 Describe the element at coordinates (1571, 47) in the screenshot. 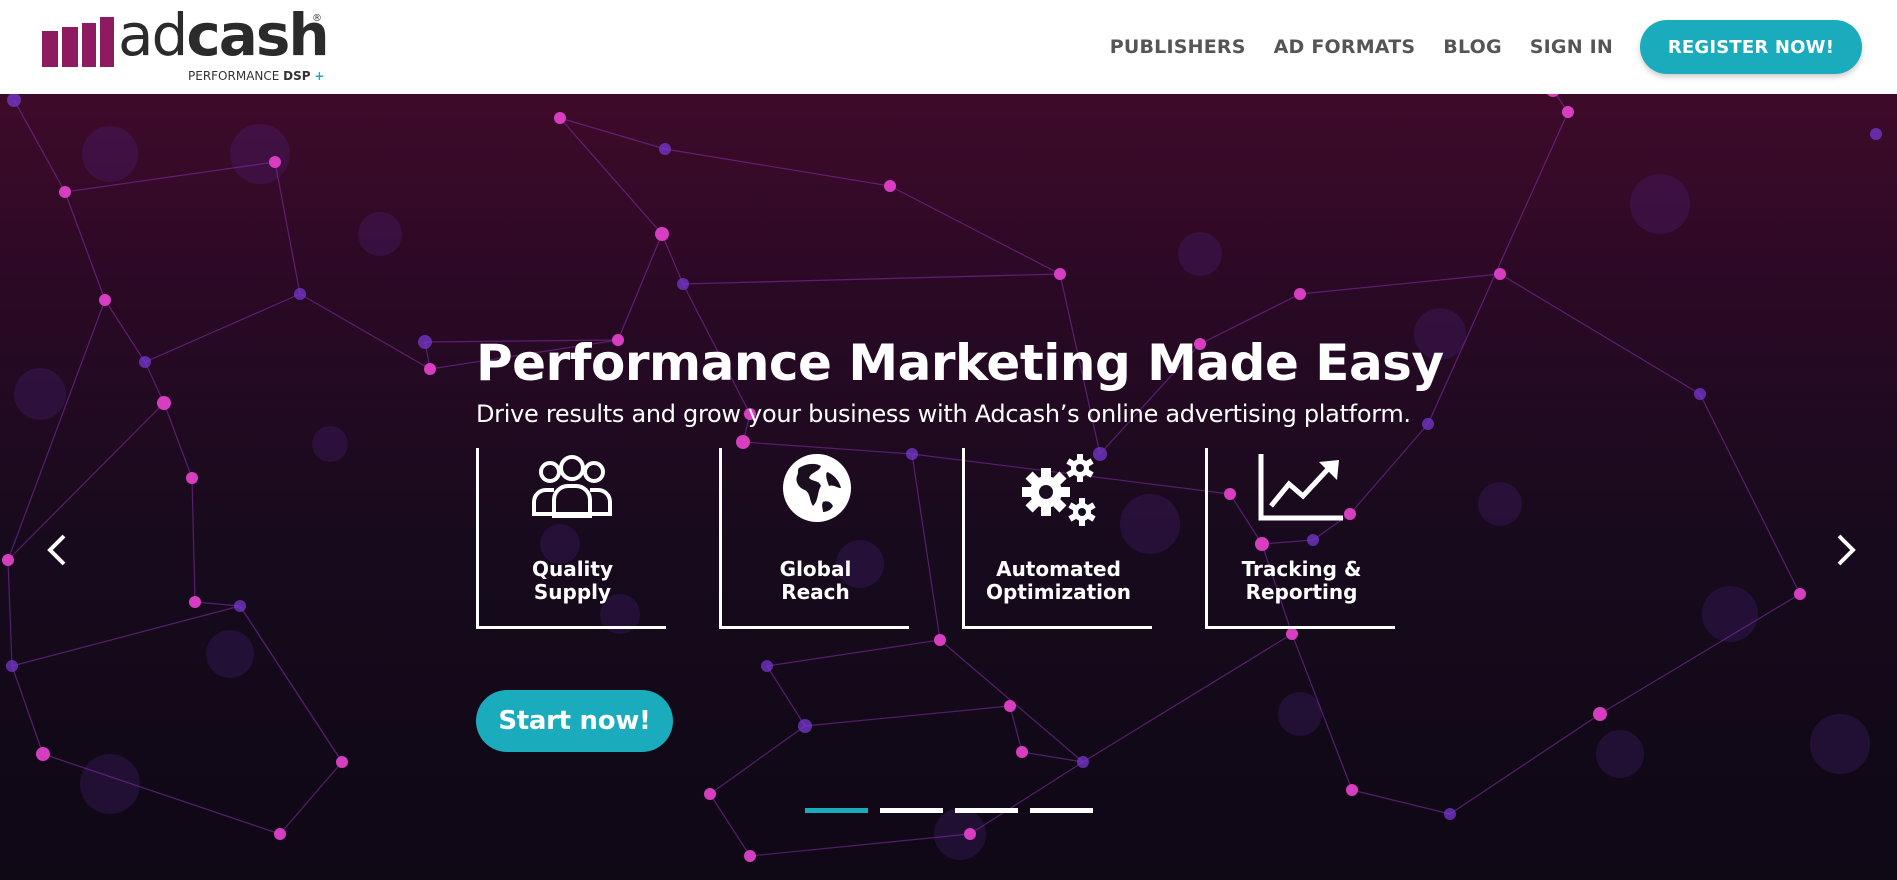

I see `nav-sign-in: SIGN IN` at that location.